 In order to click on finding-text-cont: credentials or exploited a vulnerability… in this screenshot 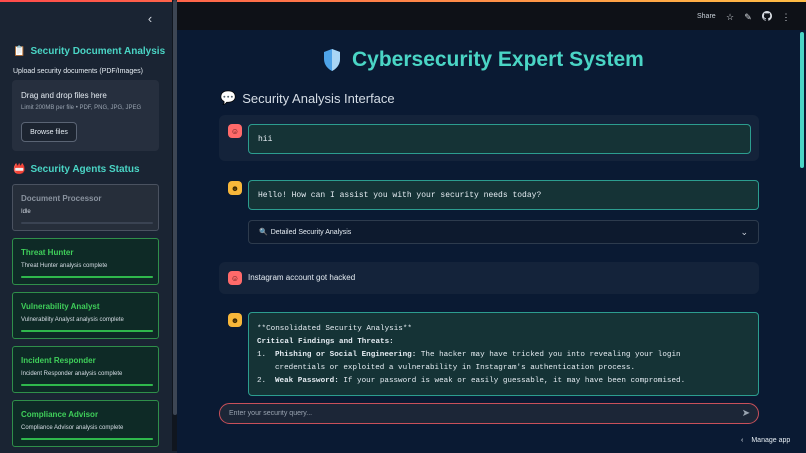, I will do `click(455, 368)`.